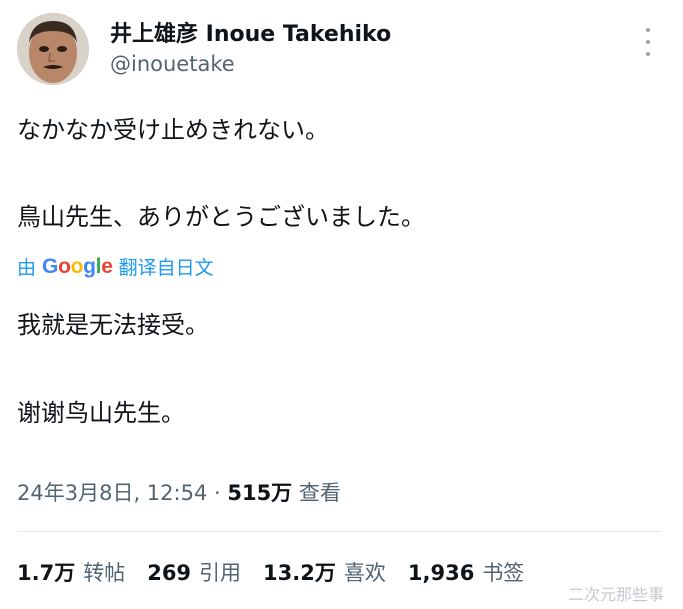 Image resolution: width=683 pixels, height=609 pixels. What do you see at coordinates (441, 573) in the screenshot?
I see `stat-number: 1,936` at bounding box center [441, 573].